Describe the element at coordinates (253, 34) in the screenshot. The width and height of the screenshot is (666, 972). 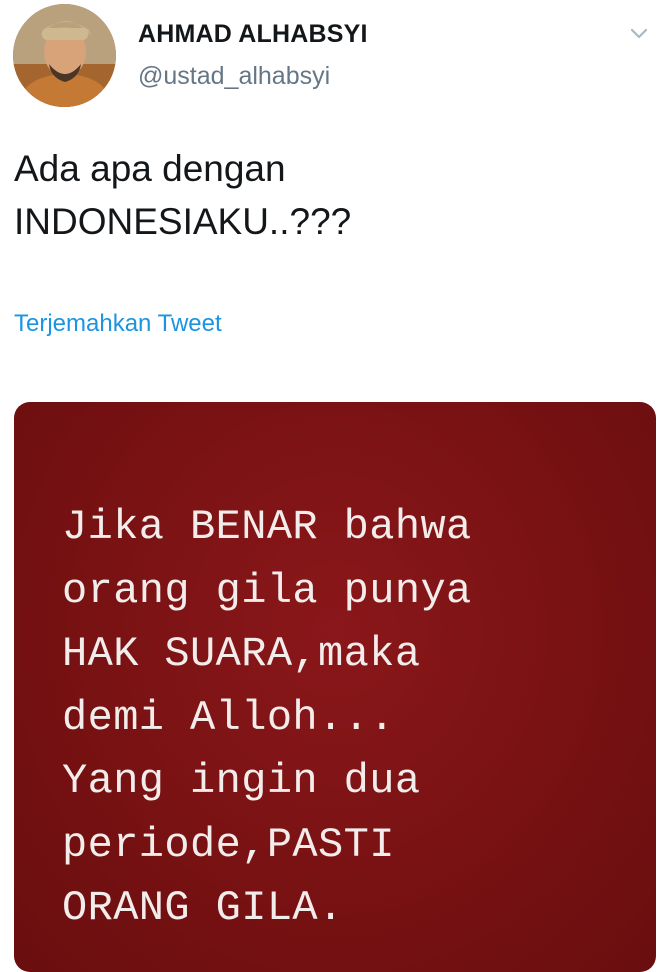
I see `author-display-name: AHMAD ALHABSYI` at that location.